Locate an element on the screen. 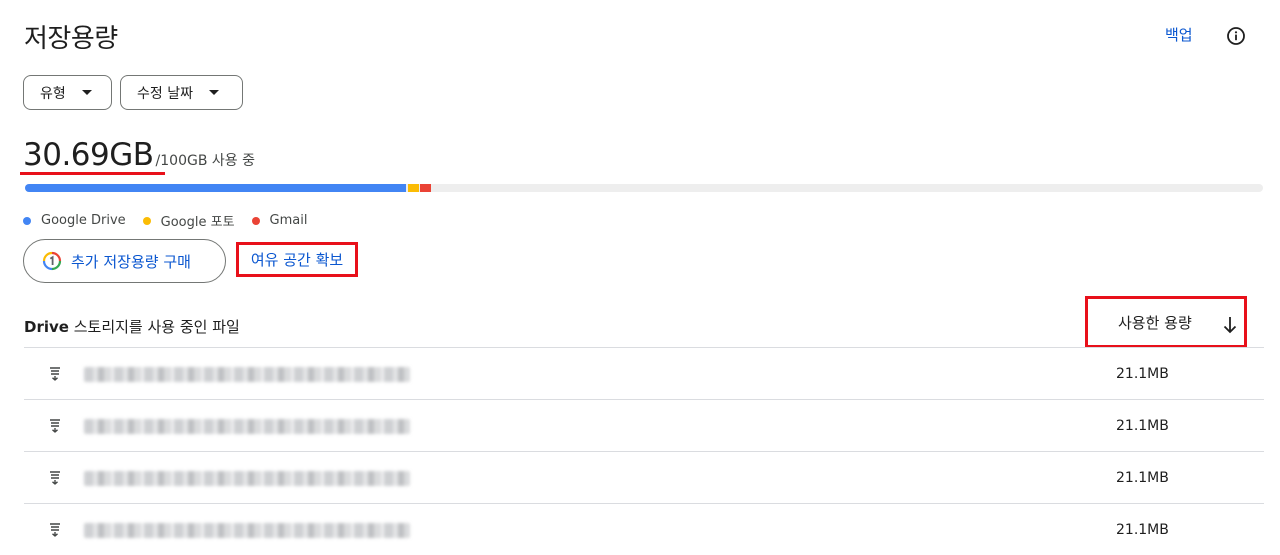 The width and height of the screenshot is (1280, 555). files-section-title: Drive 스토리지를 사용 중인 파일 is located at coordinates (132, 326).